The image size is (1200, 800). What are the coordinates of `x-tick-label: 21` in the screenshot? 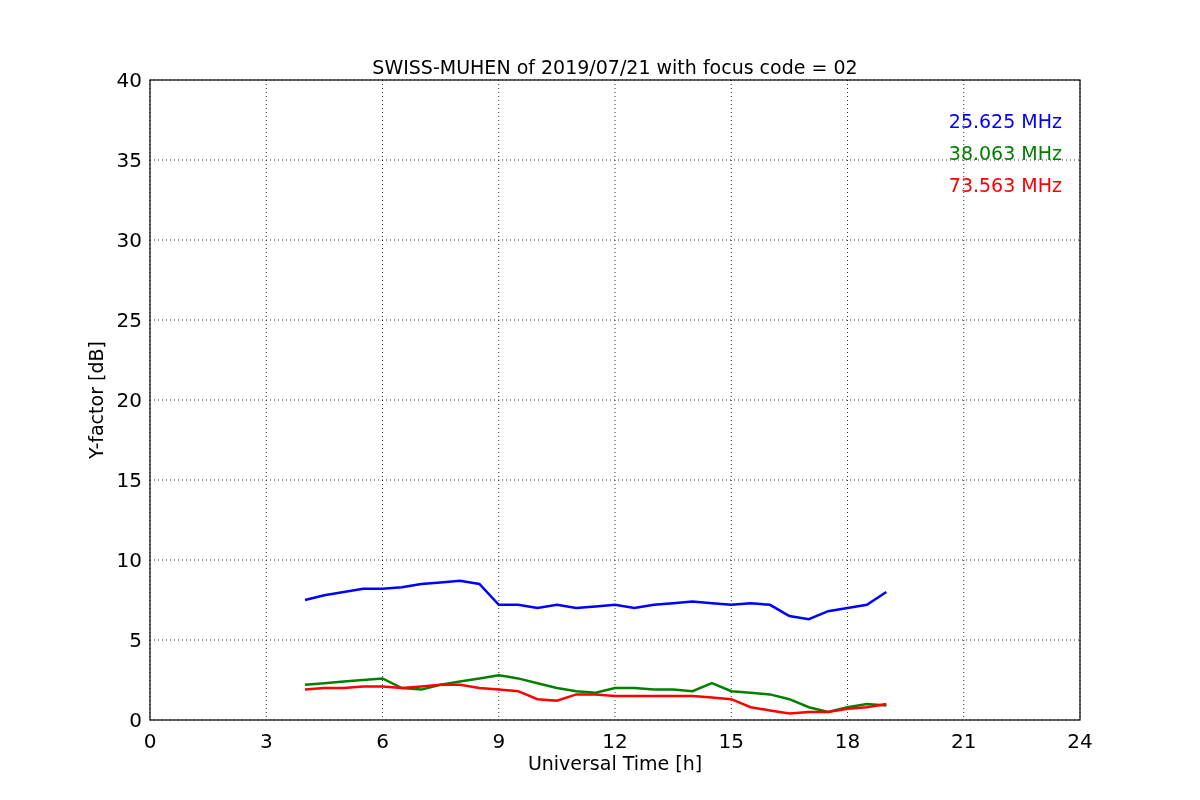 It's located at (964, 741).